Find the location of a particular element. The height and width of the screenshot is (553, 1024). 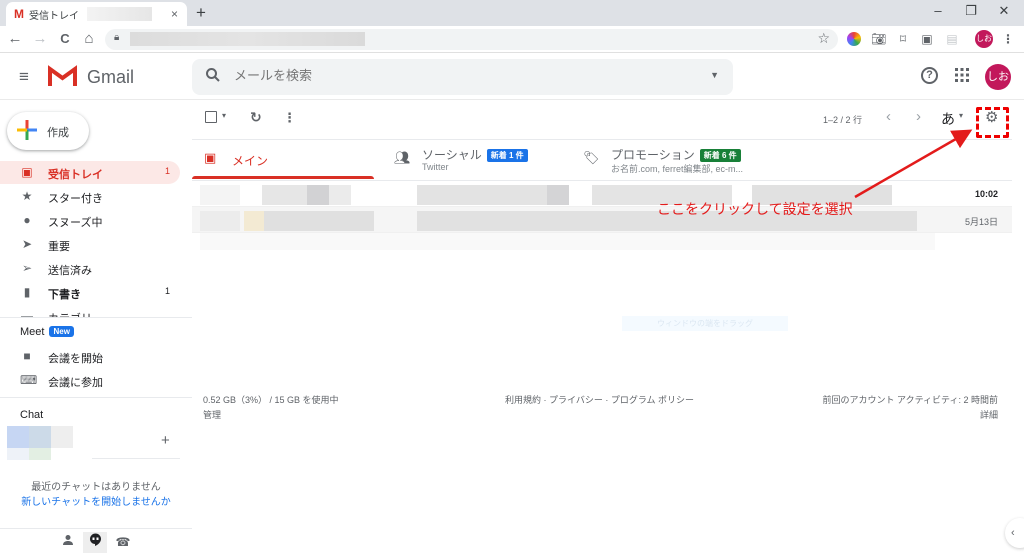

sidebar-item-drafts: ▮ 下書き 1 is located at coordinates (90, 292).